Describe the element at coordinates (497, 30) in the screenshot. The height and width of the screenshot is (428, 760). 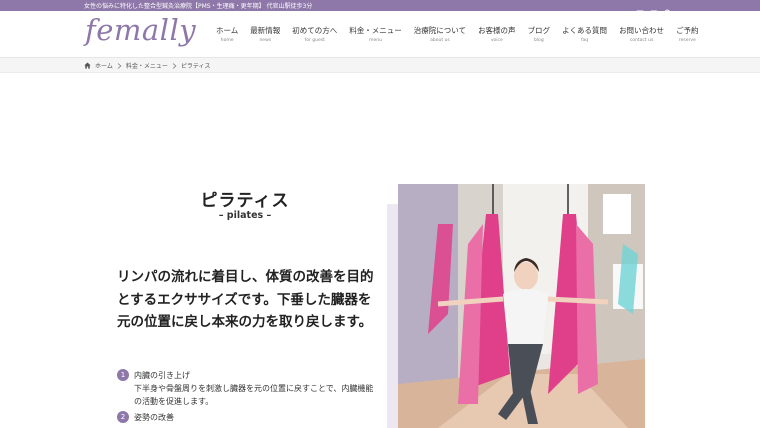
I see `nav-label: お客様の声` at that location.